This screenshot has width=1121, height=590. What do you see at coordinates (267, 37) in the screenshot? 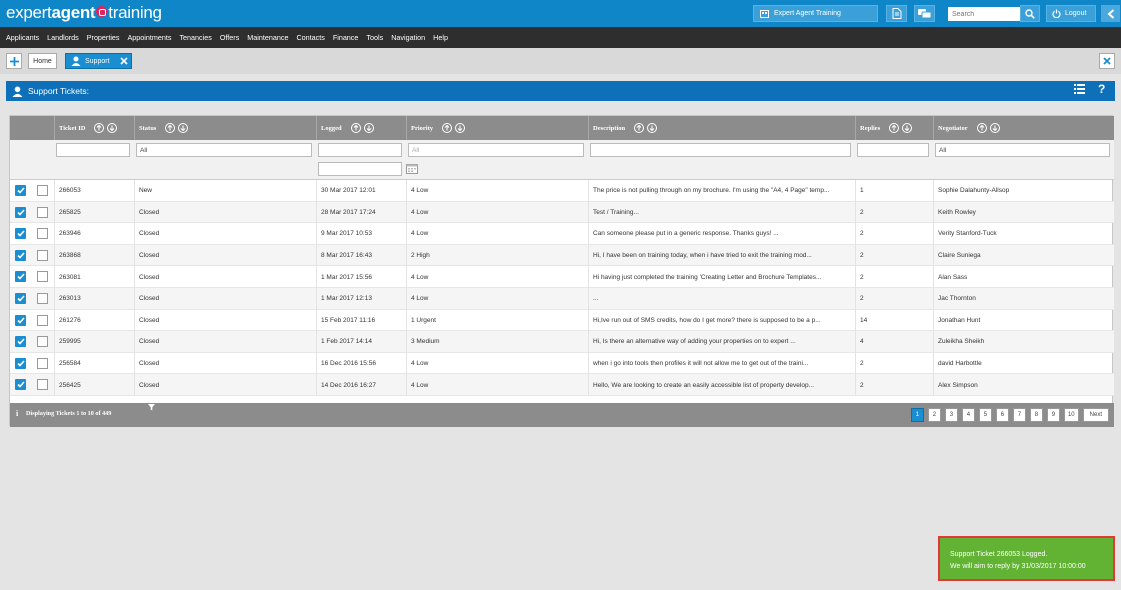
I see `nav-item-maintenance: Maintenance` at bounding box center [267, 37].